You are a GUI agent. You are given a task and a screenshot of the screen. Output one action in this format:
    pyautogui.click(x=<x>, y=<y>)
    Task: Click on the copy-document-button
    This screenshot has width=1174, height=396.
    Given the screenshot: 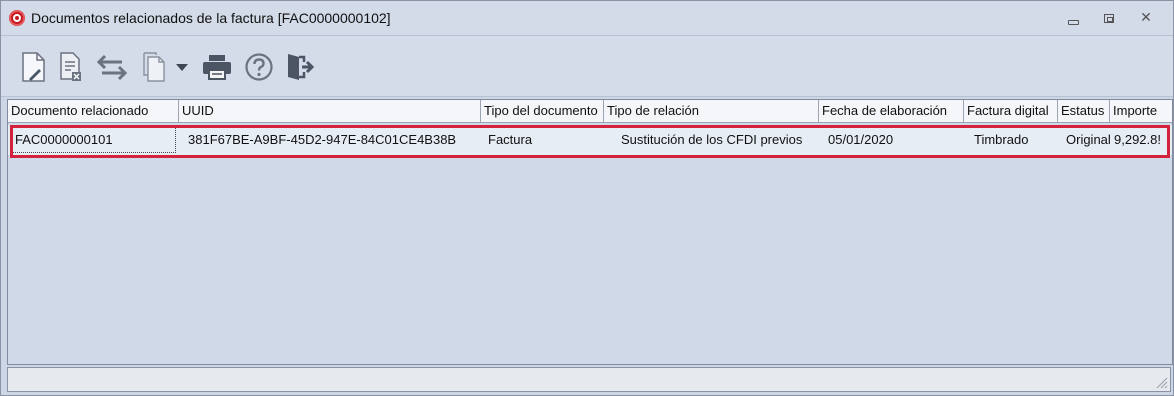 What is the action you would take?
    pyautogui.click(x=154, y=67)
    